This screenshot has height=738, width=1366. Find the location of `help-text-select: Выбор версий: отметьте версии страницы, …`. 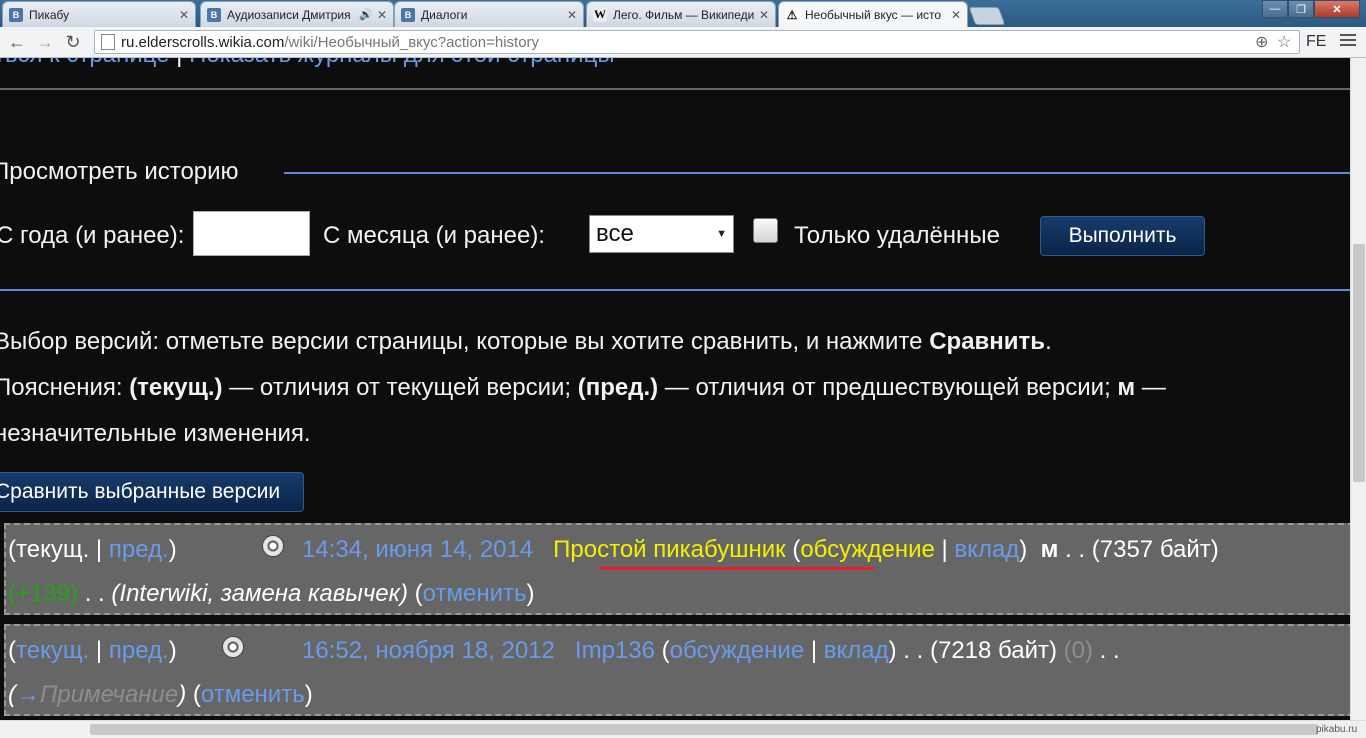

help-text-select: Выбор версий: отметьте версии страницы, … is located at coordinates (526, 342).